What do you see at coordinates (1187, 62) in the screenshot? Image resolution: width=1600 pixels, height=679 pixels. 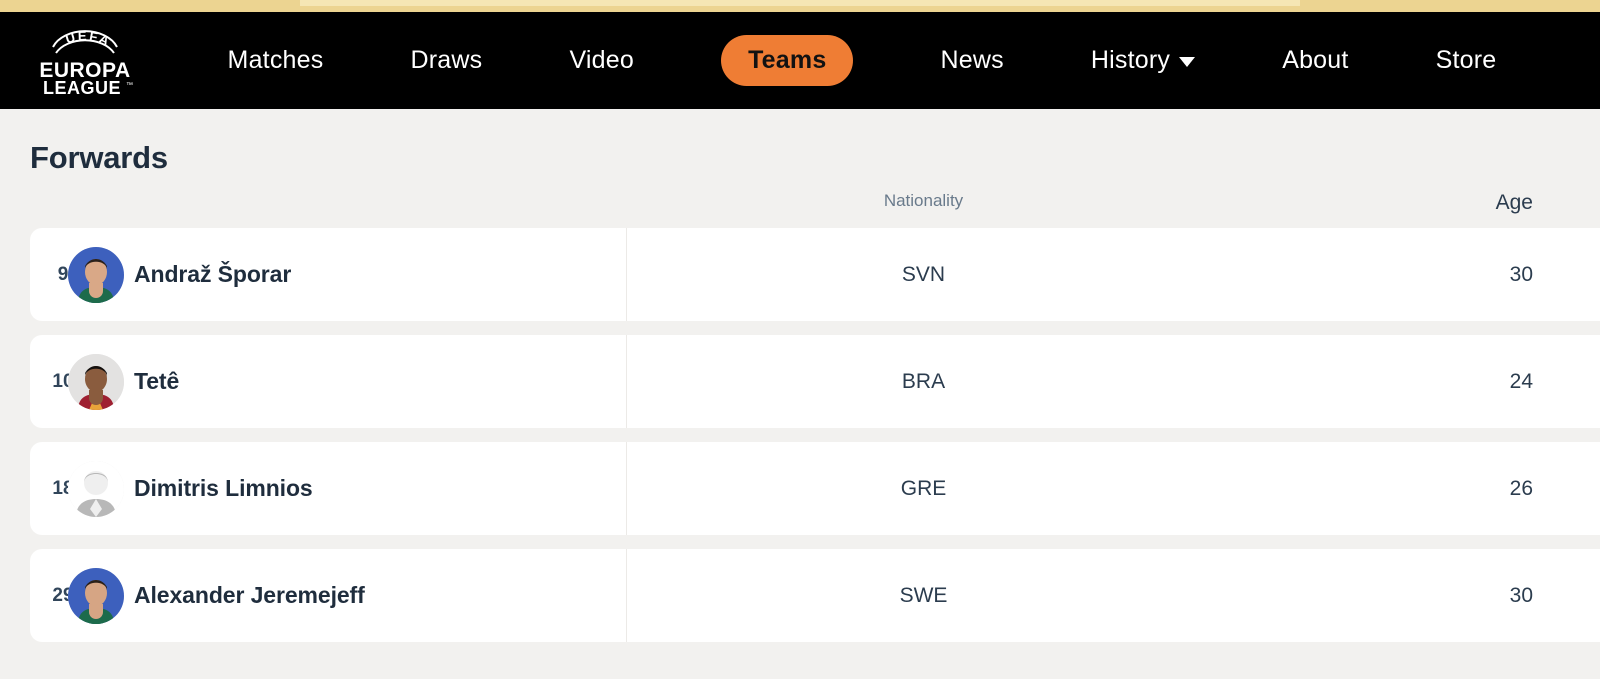 I see `chevron-down-icon` at bounding box center [1187, 62].